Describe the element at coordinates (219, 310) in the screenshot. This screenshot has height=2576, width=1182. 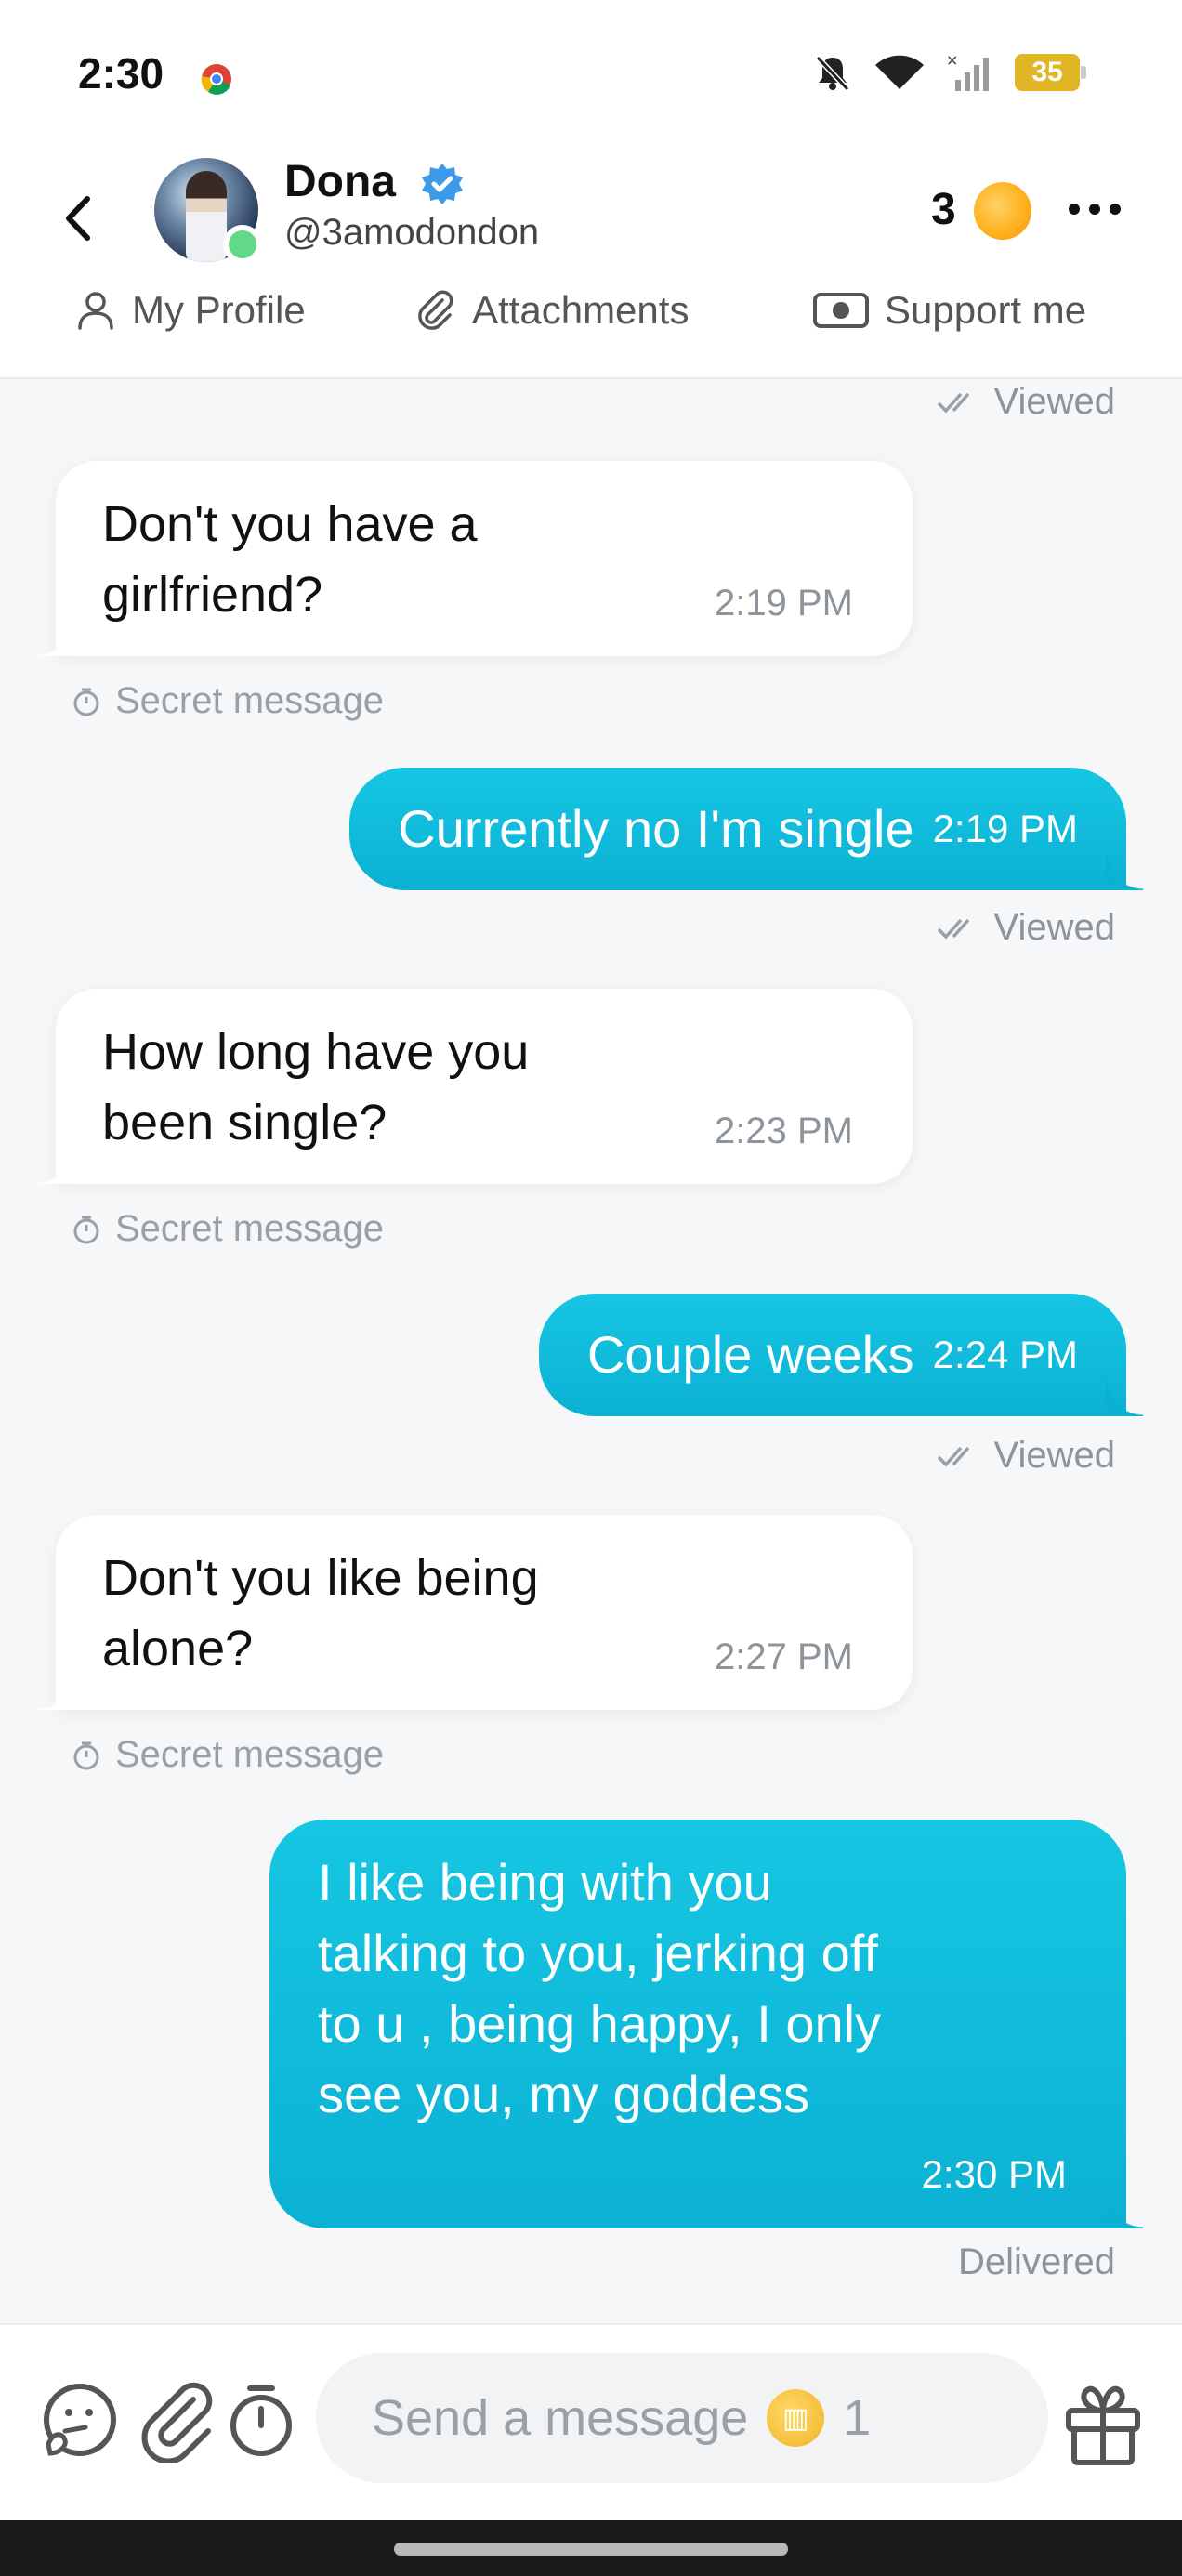
I see `tab-label: My Profile` at that location.